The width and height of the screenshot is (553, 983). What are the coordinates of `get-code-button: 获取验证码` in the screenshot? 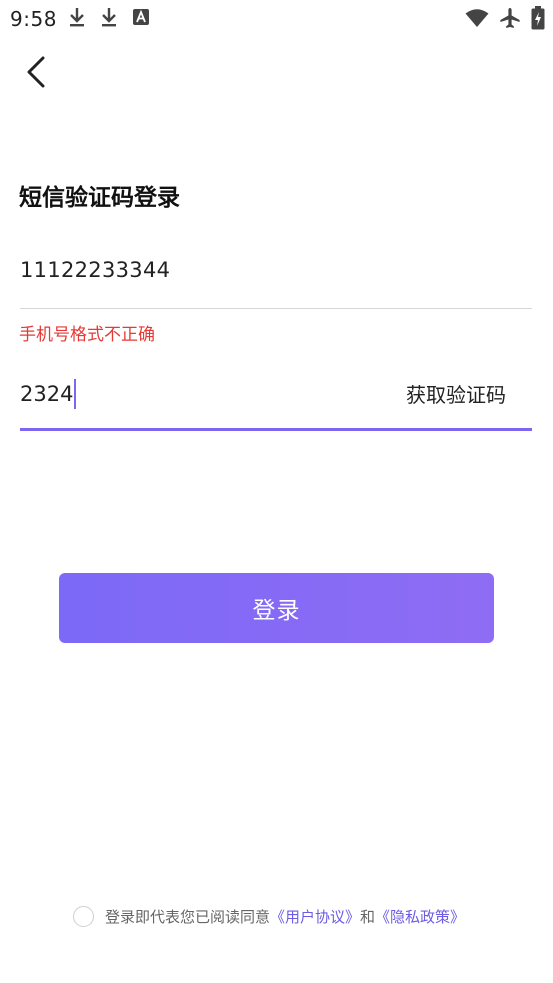 It's located at (456, 393).